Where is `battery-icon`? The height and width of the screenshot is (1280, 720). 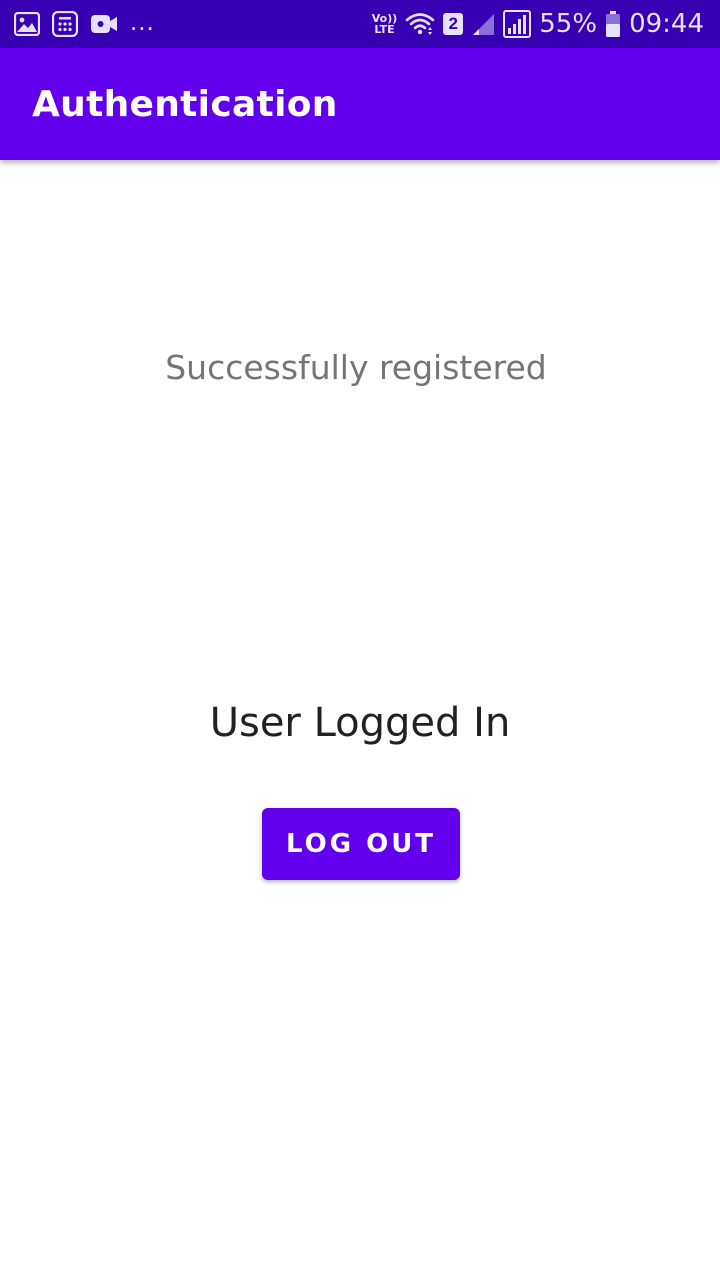
battery-icon is located at coordinates (613, 24).